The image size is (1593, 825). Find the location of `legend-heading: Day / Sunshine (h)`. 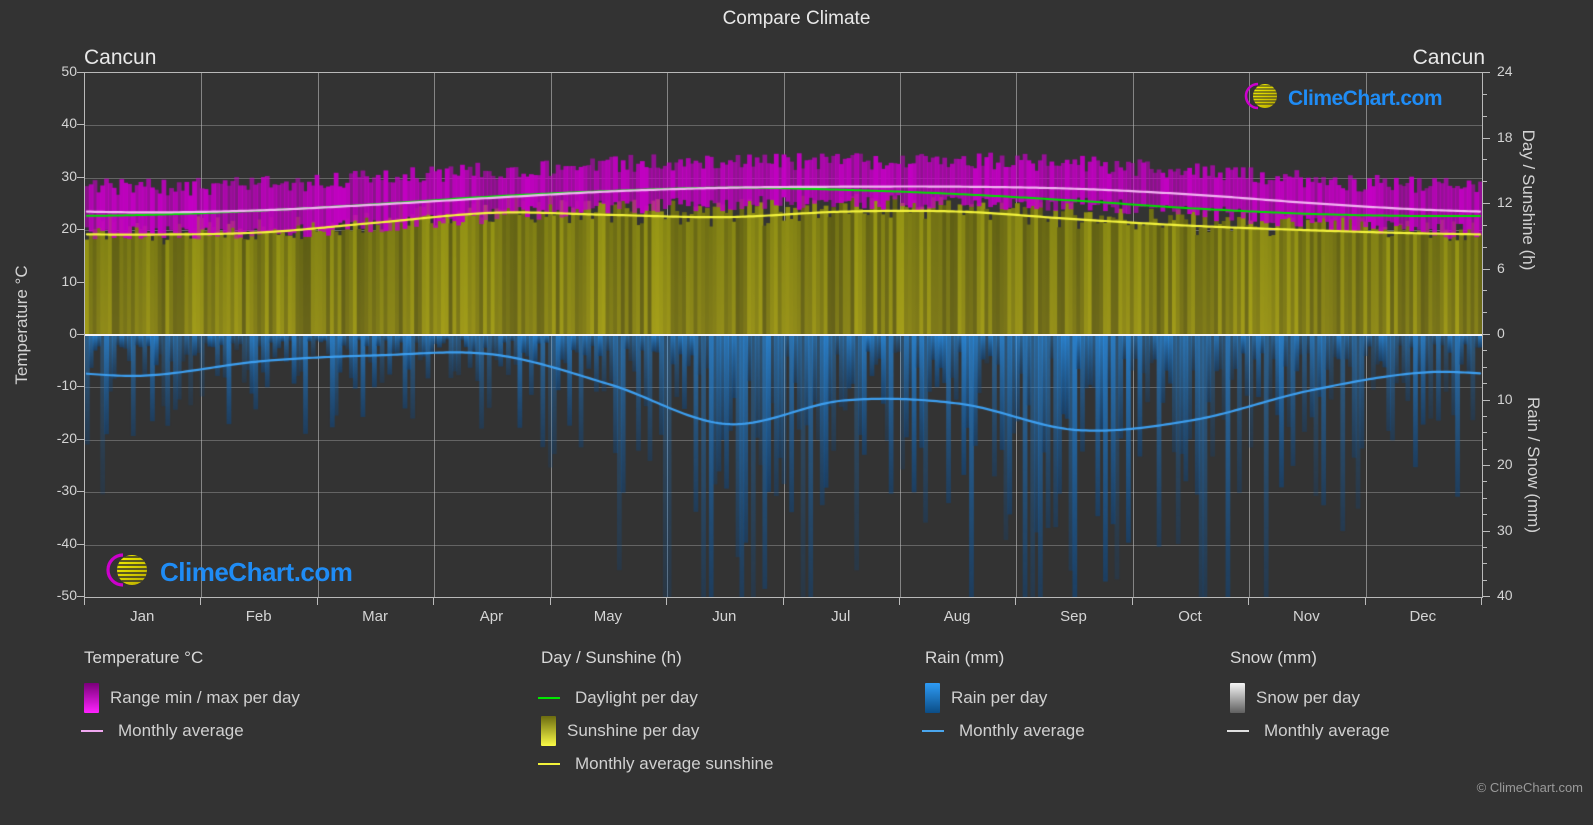

legend-heading: Day / Sunshine (h) is located at coordinates (611, 657).